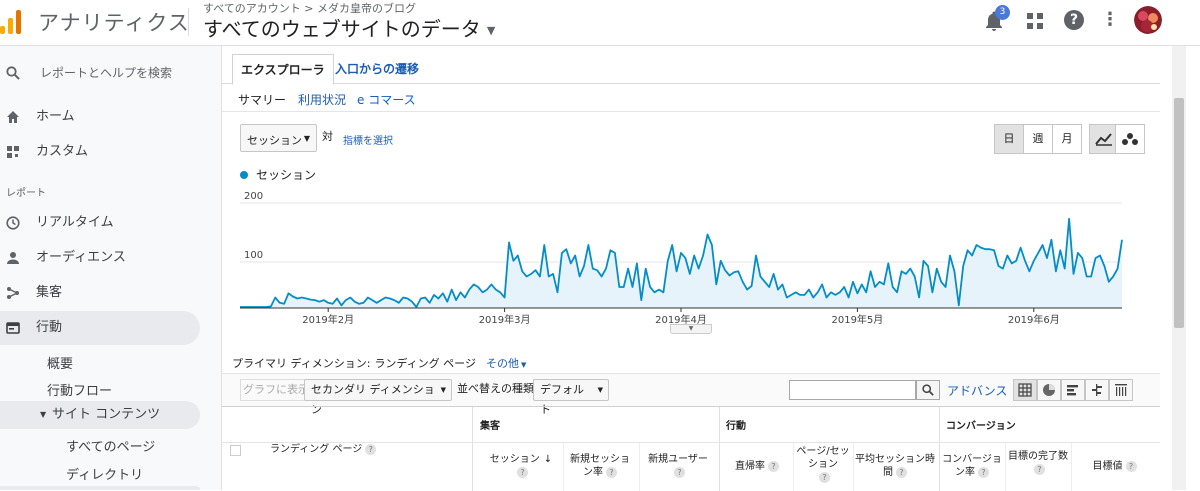 The width and height of the screenshot is (1200, 491). Describe the element at coordinates (750, 466) in the screenshot. I see `col-header-label: 直帰率` at that location.